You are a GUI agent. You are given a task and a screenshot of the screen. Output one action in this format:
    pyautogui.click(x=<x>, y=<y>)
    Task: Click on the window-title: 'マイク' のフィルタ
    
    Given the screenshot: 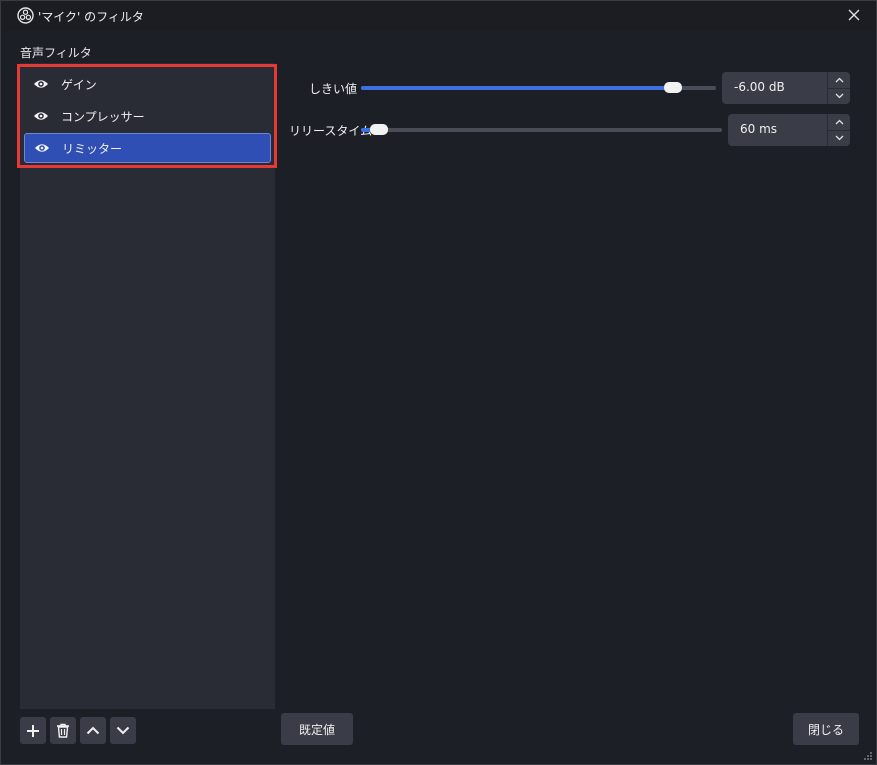 What is the action you would take?
    pyautogui.click(x=91, y=17)
    